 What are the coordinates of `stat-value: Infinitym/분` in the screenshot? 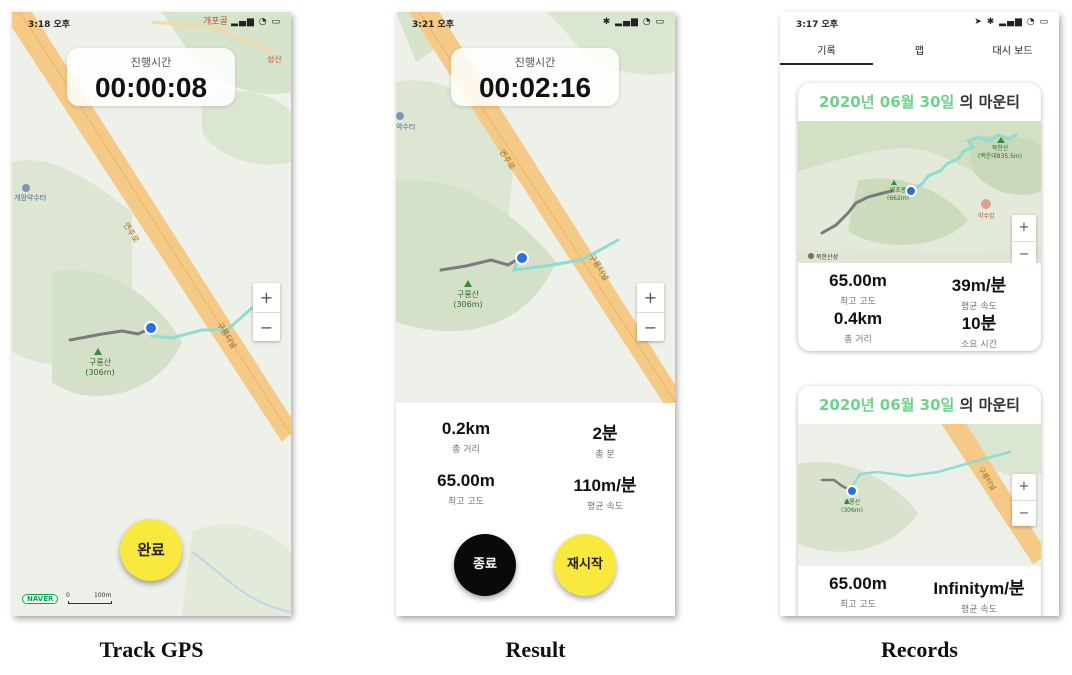 It's located at (979, 588).